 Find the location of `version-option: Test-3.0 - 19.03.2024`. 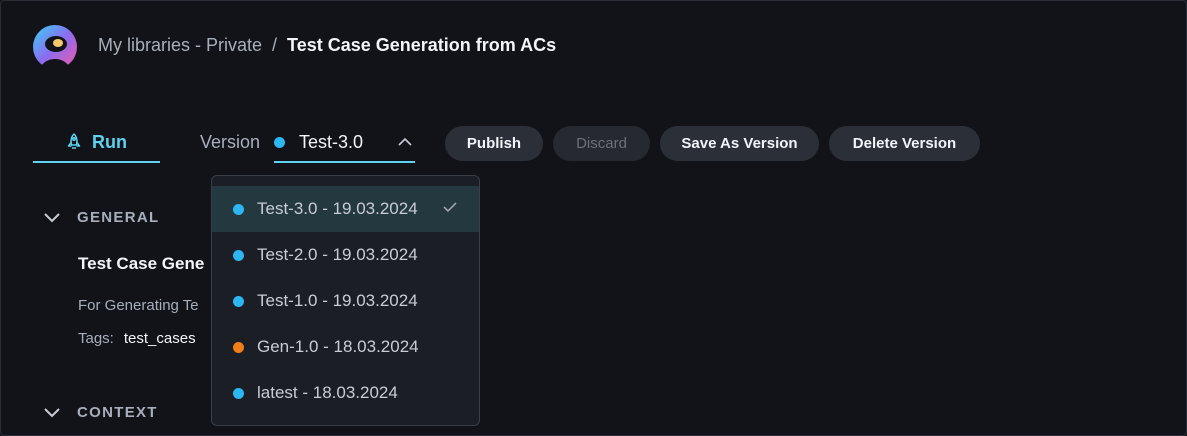

version-option: Test-3.0 - 19.03.2024 is located at coordinates (345, 209).